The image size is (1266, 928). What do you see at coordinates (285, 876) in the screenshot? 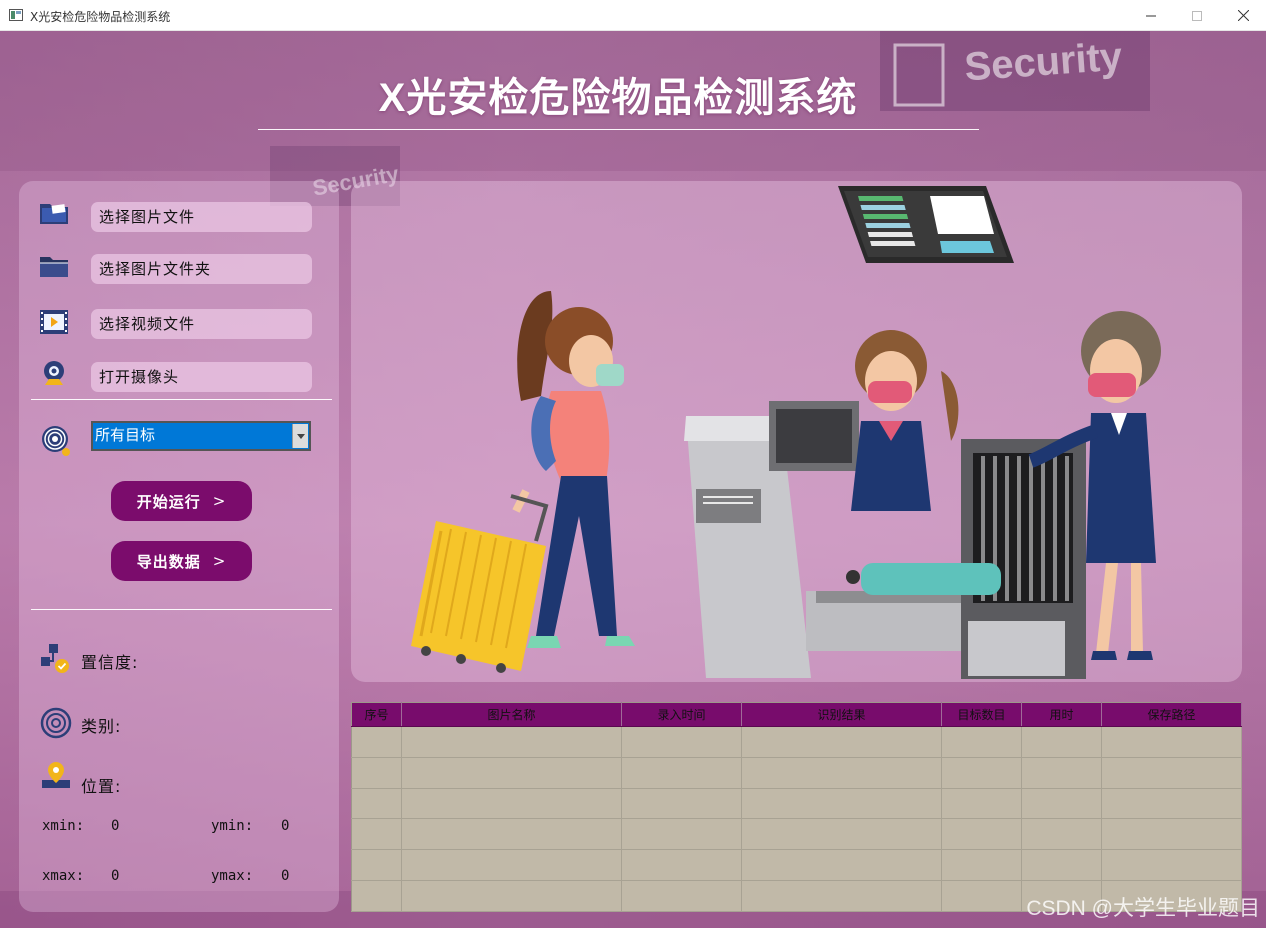
I see `ymax-value: 0` at bounding box center [285, 876].